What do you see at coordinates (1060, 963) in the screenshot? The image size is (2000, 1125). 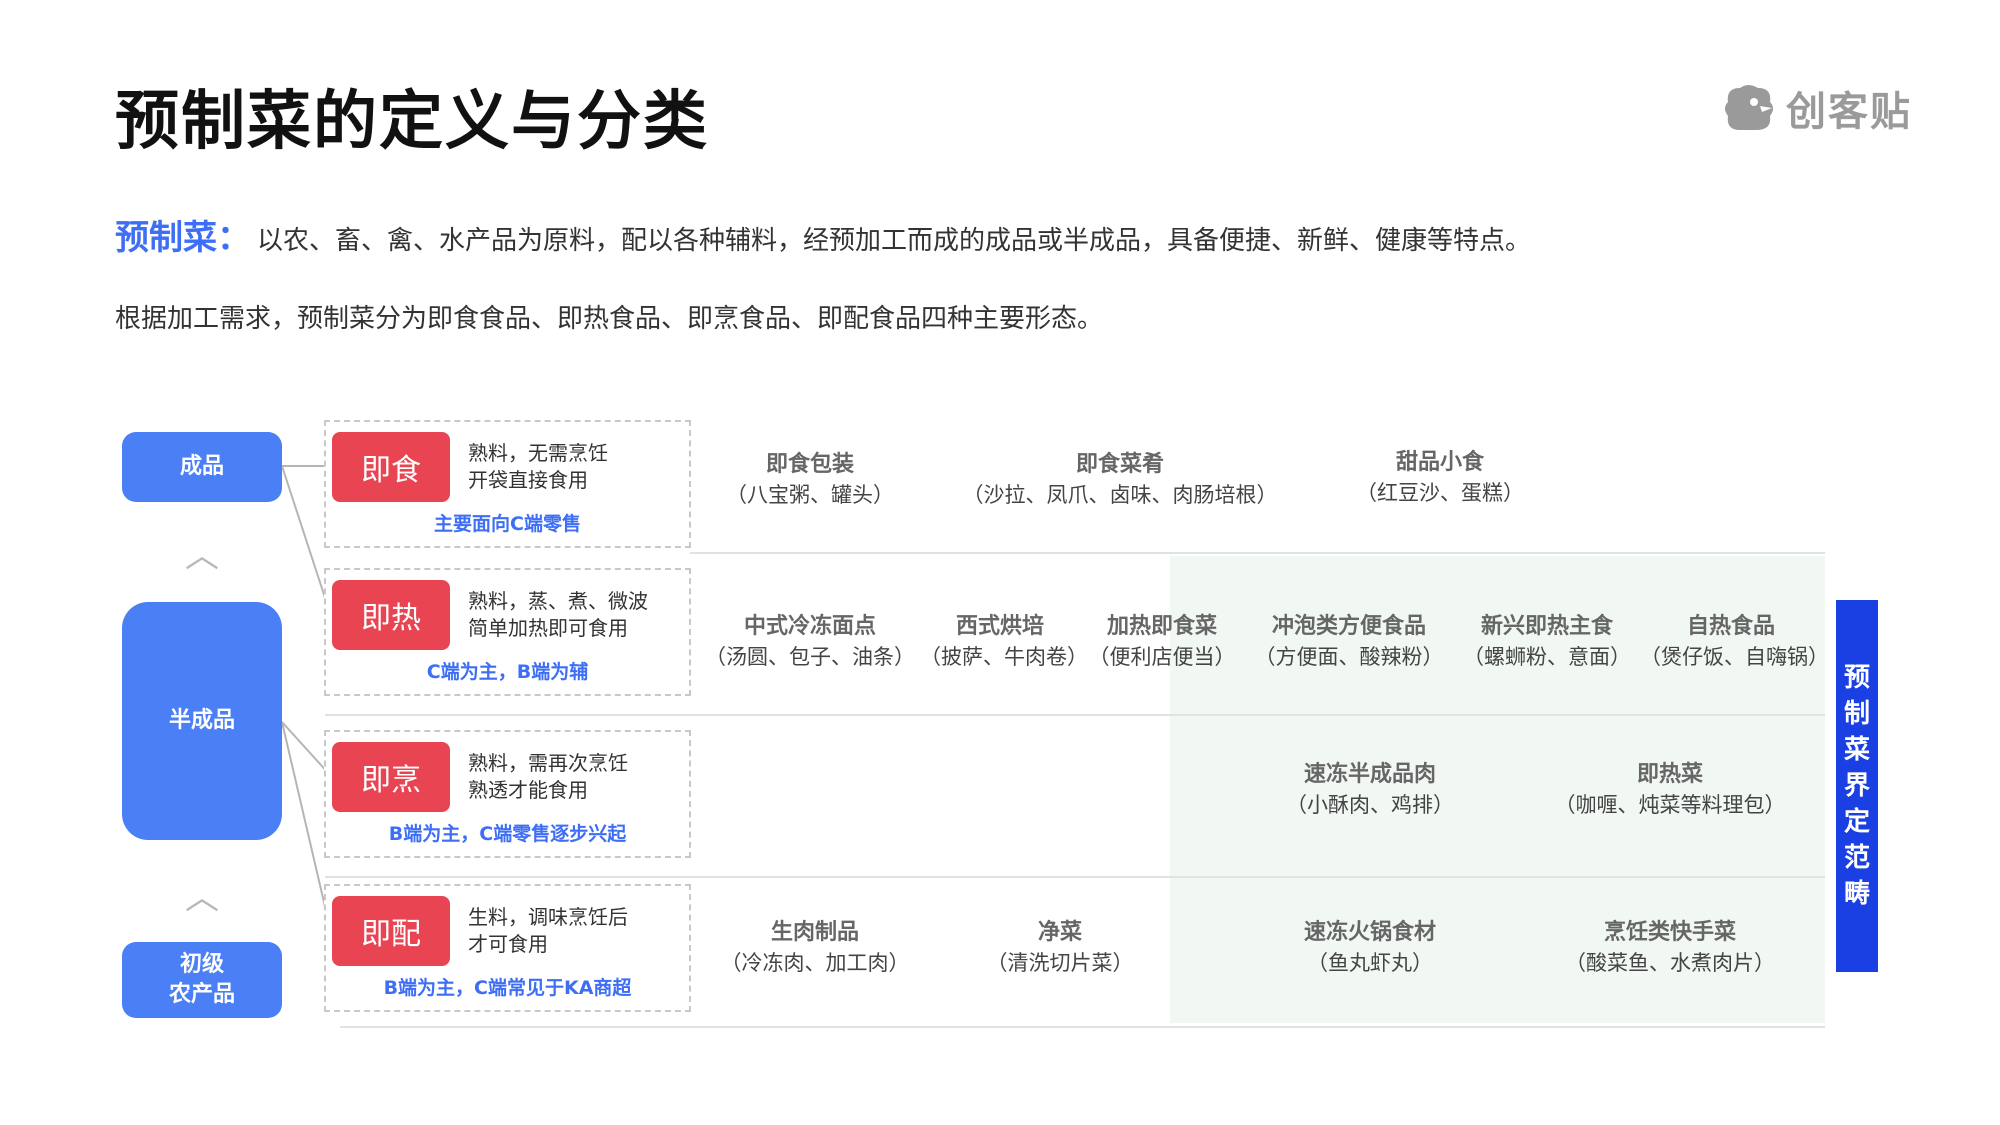 I see `category-detail: （清洗切片菜）` at bounding box center [1060, 963].